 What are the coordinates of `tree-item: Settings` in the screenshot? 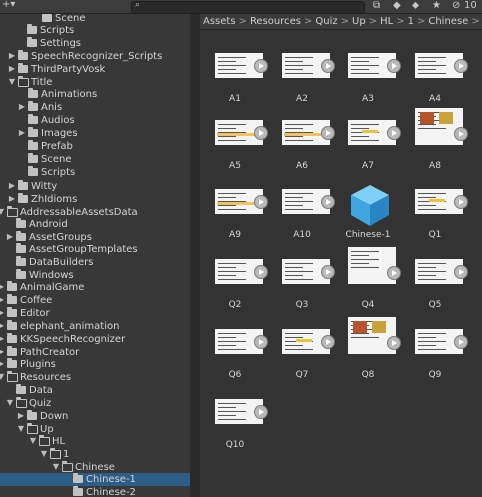 It's located at (95, 43).